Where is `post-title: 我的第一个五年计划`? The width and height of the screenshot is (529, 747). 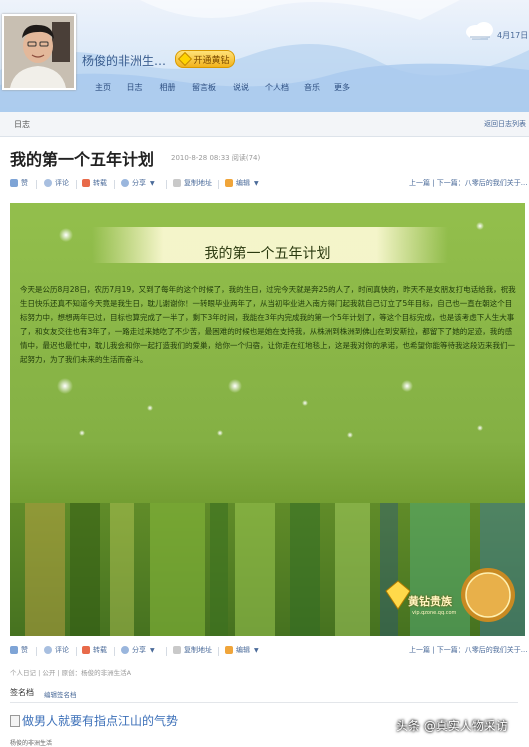
post-title: 我的第一个五年计划 is located at coordinates (82, 159).